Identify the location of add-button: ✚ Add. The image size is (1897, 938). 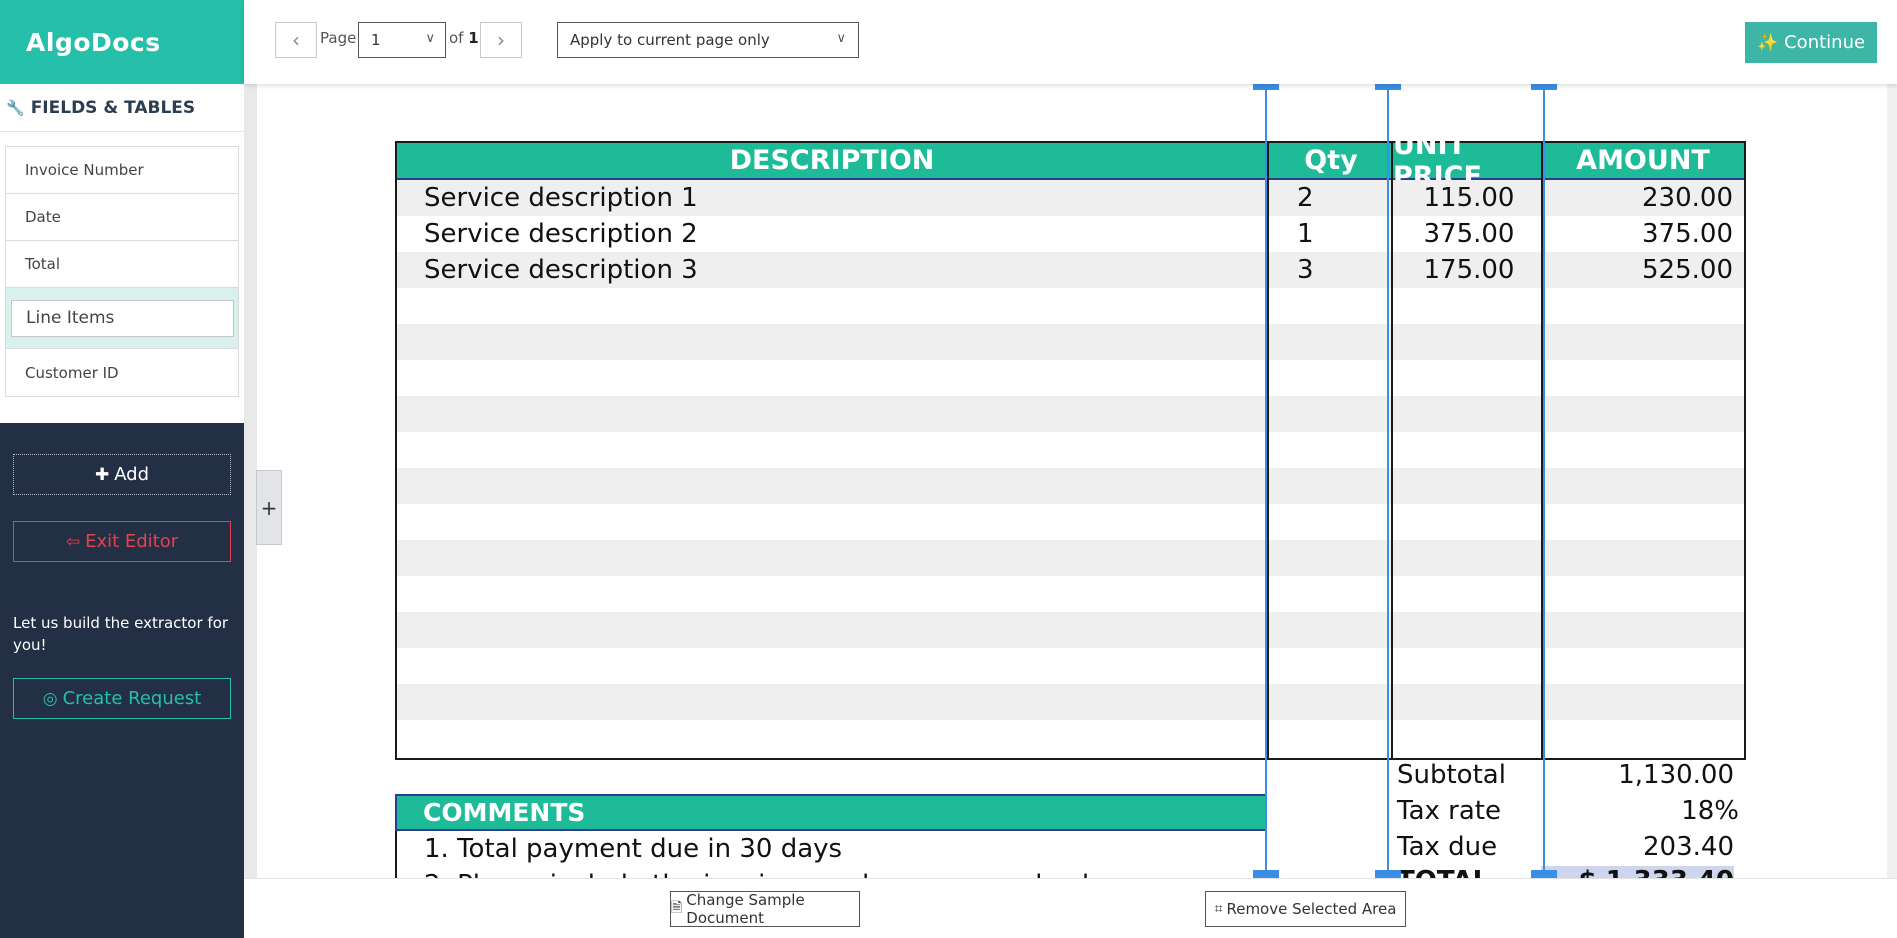
(122, 474).